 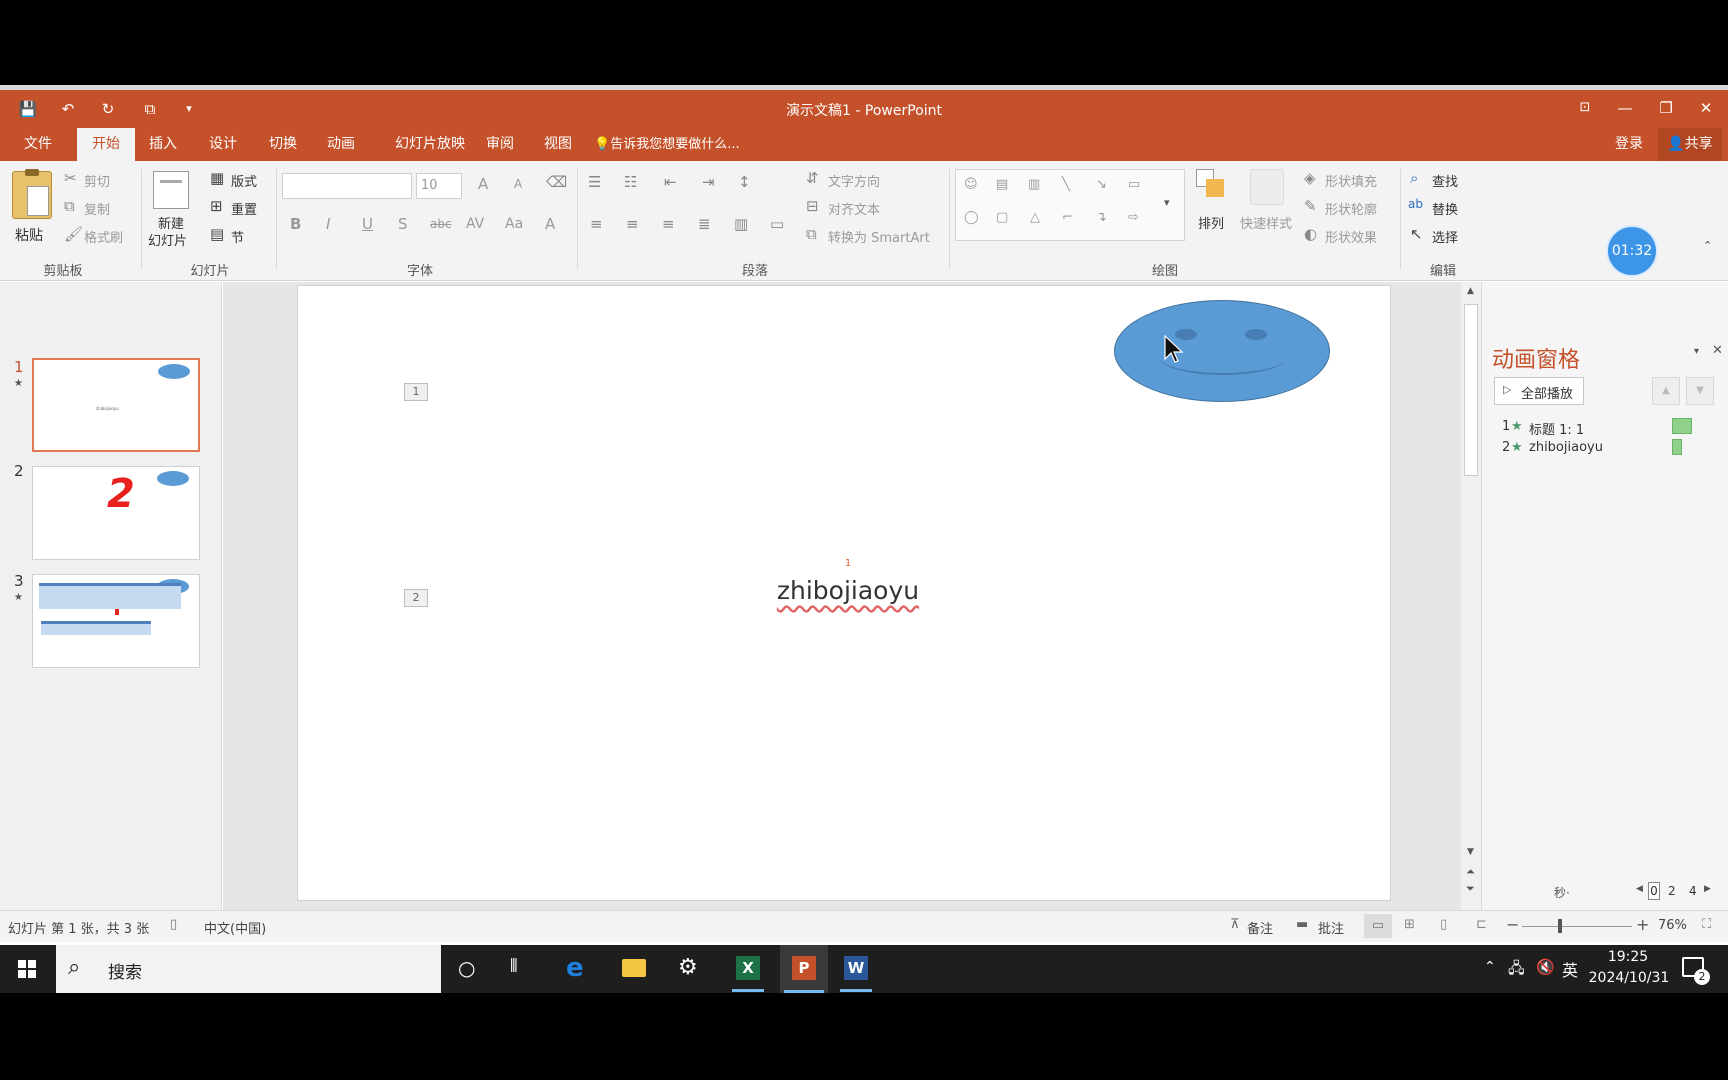 What do you see at coordinates (708, 182) in the screenshot?
I see `increase-indent-icon: ⇥` at bounding box center [708, 182].